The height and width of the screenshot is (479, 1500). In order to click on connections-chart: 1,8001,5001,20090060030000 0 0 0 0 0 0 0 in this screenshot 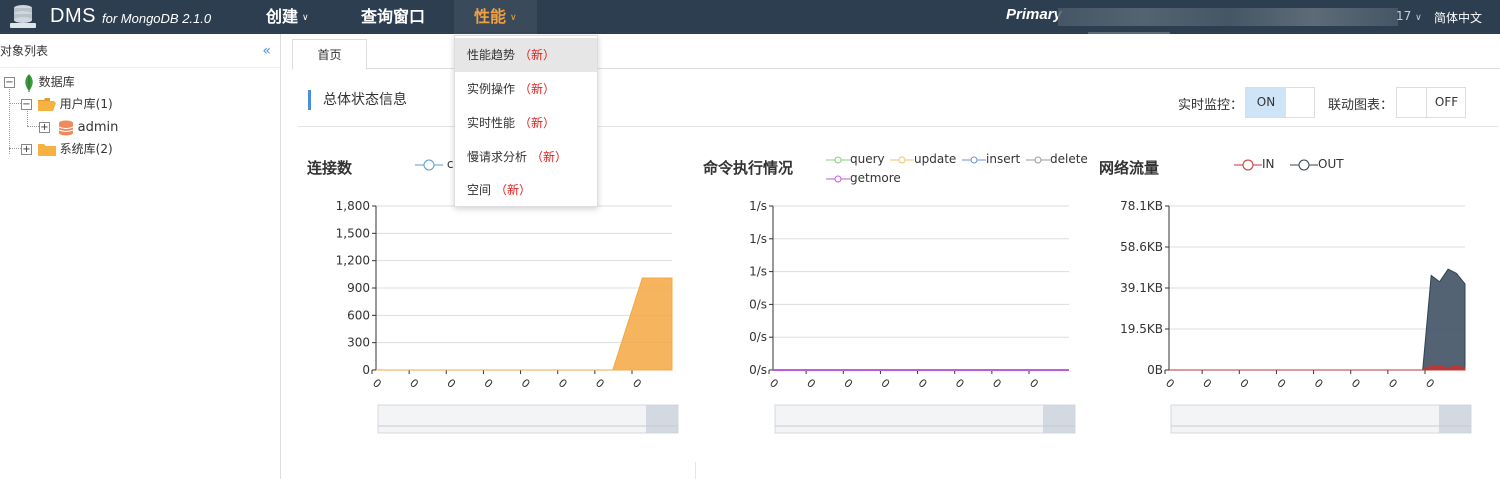, I will do `click(507, 316)`.